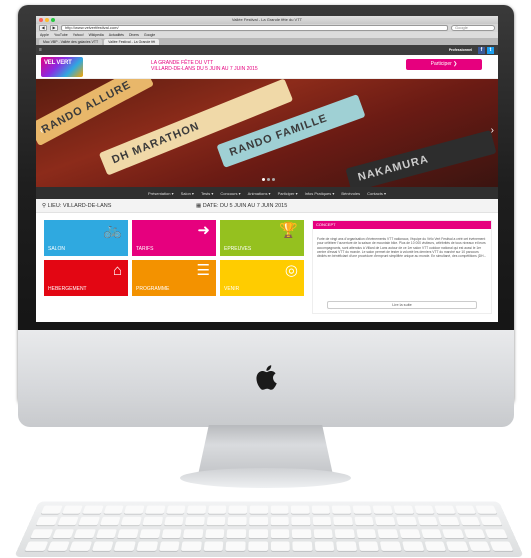  What do you see at coordinates (40, 50) in the screenshot?
I see `menu-icon: ≡` at bounding box center [40, 50].